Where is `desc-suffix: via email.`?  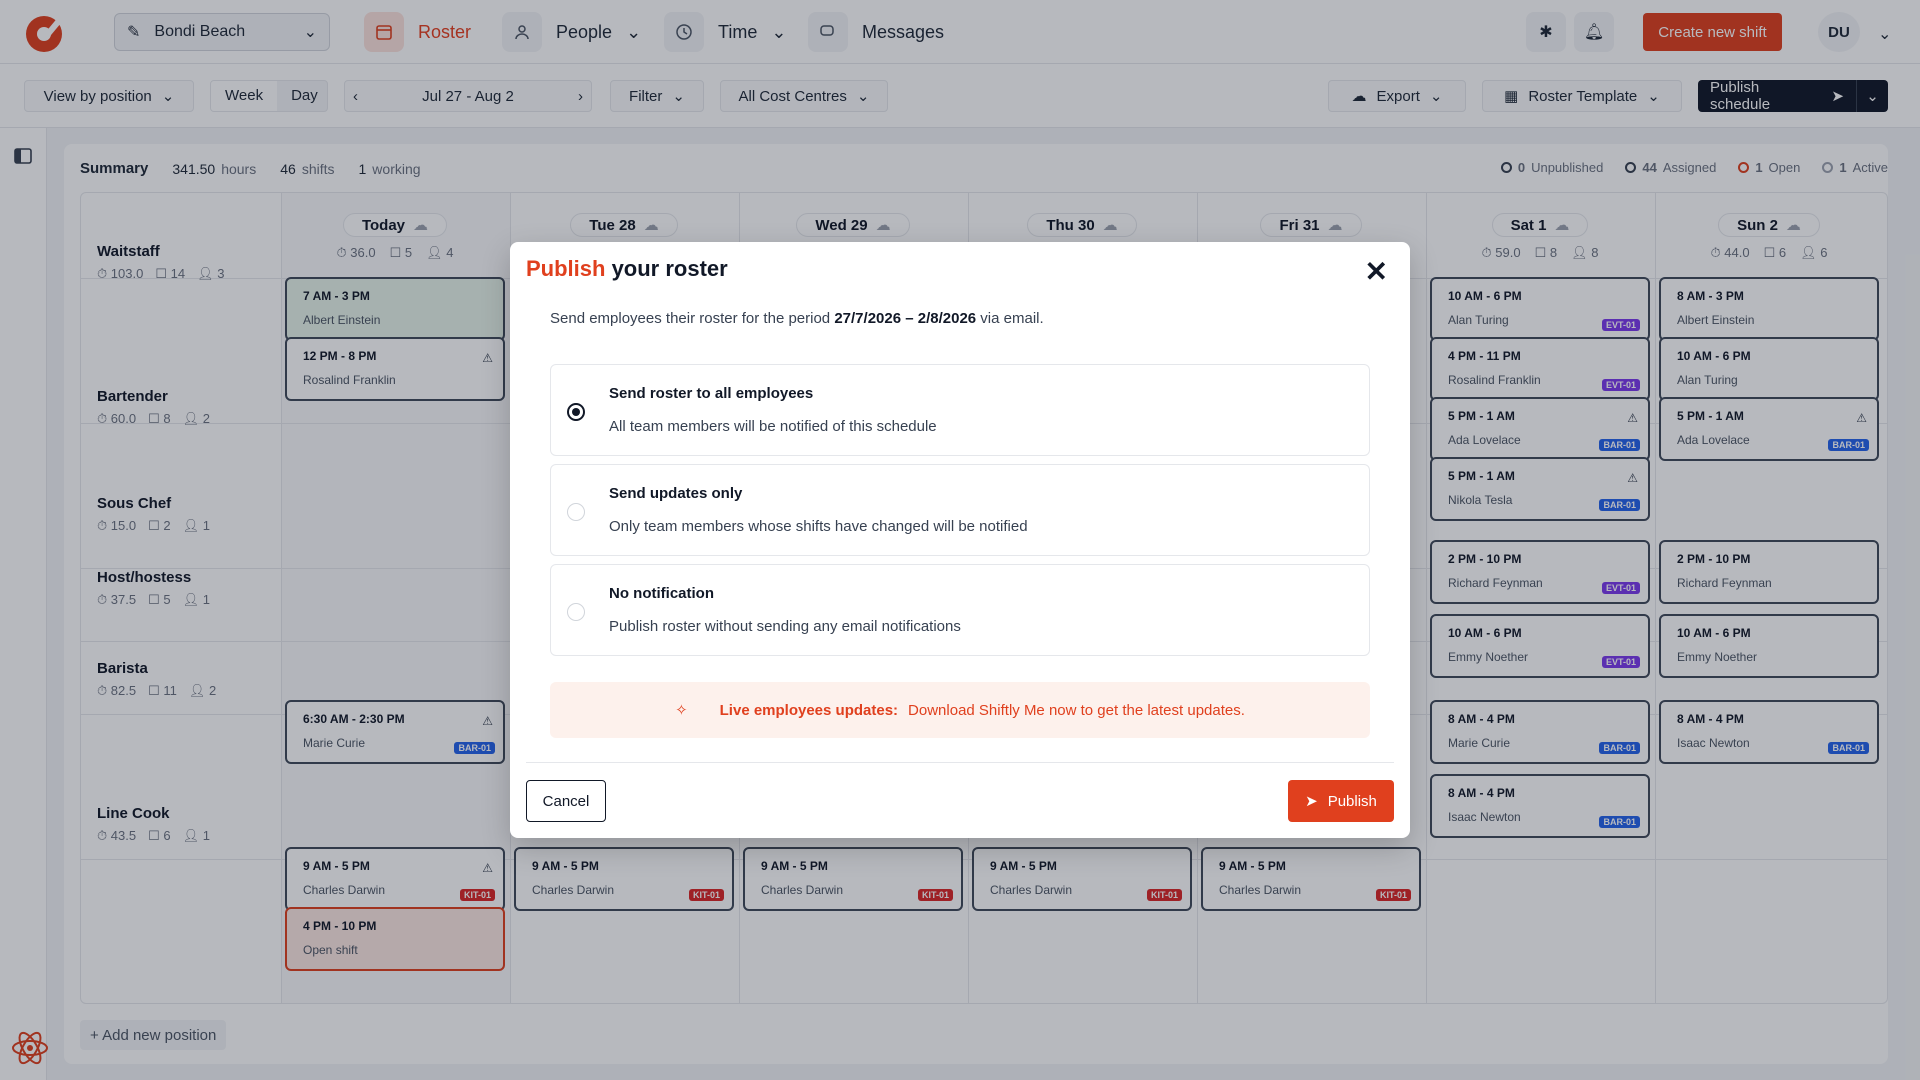 desc-suffix: via email. is located at coordinates (1010, 318).